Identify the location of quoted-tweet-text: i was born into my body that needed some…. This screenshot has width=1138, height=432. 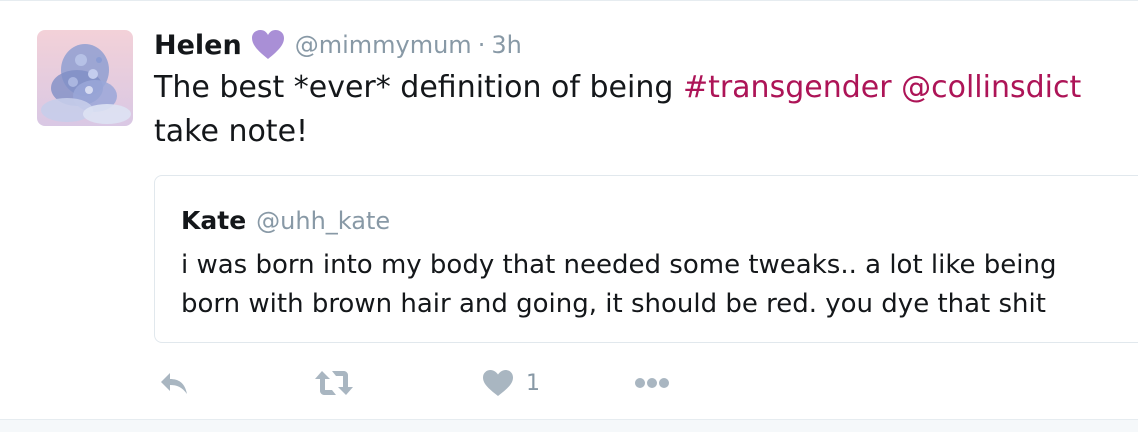
(619, 284).